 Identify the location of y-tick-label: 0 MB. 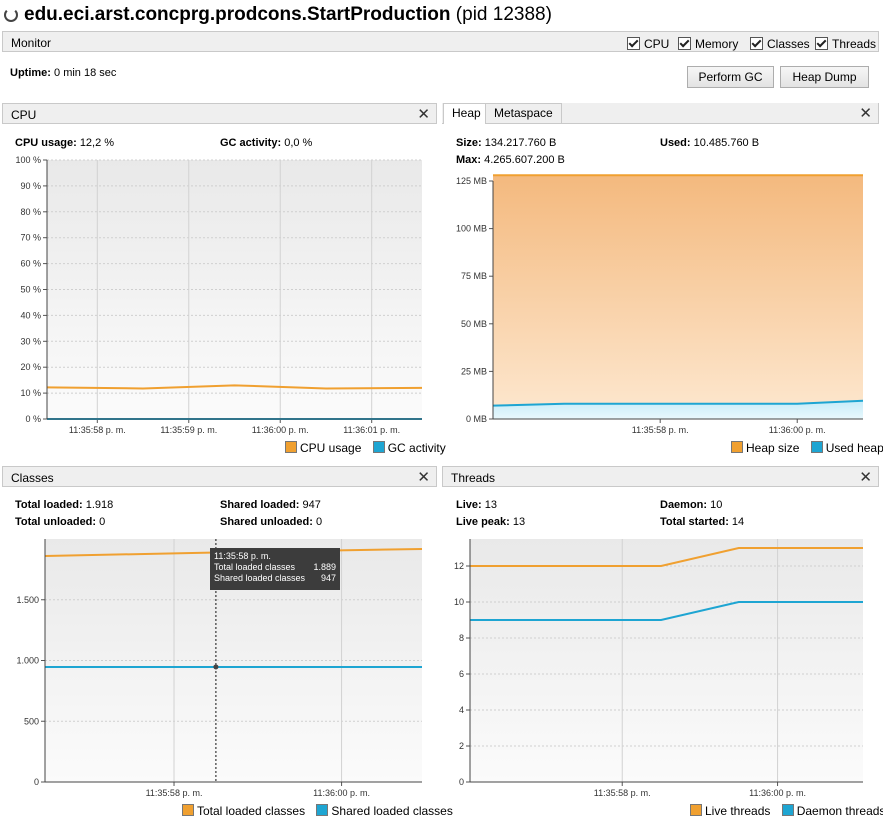
(476, 419).